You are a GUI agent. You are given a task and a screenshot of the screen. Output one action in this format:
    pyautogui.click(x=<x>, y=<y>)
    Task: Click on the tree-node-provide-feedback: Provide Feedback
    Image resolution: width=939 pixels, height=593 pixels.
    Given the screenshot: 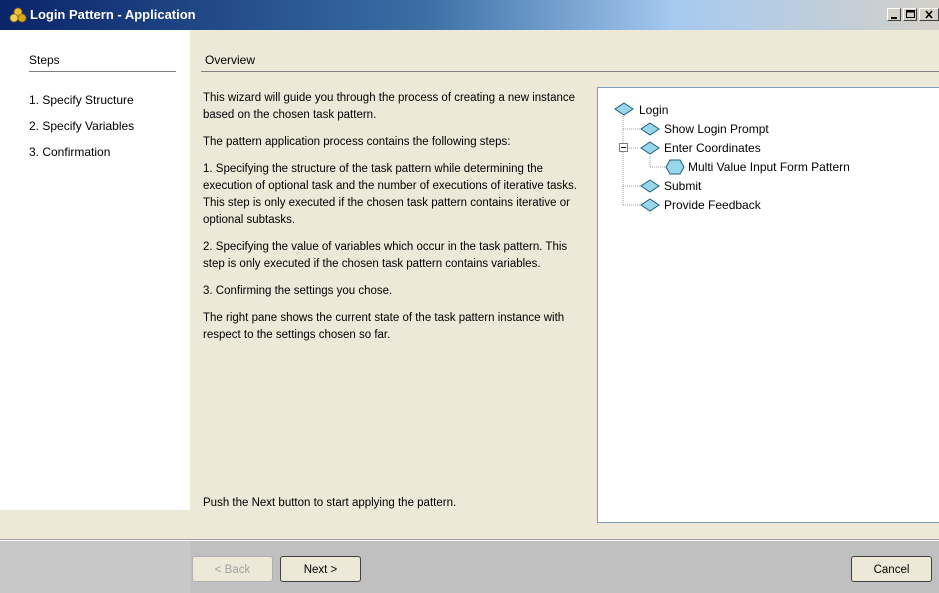 What is the action you would take?
    pyautogui.click(x=712, y=205)
    